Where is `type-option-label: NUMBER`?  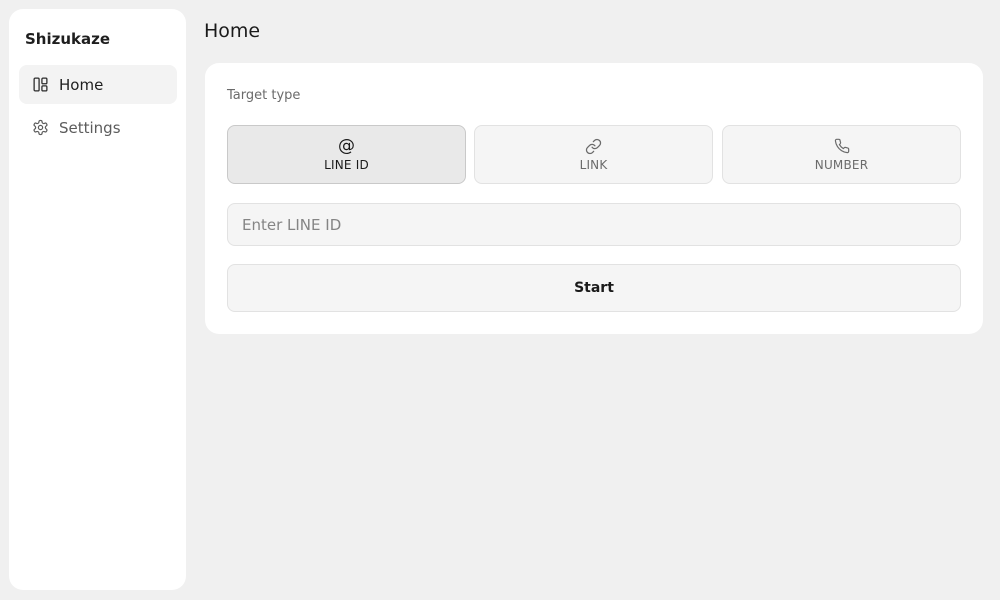 type-option-label: NUMBER is located at coordinates (841, 165).